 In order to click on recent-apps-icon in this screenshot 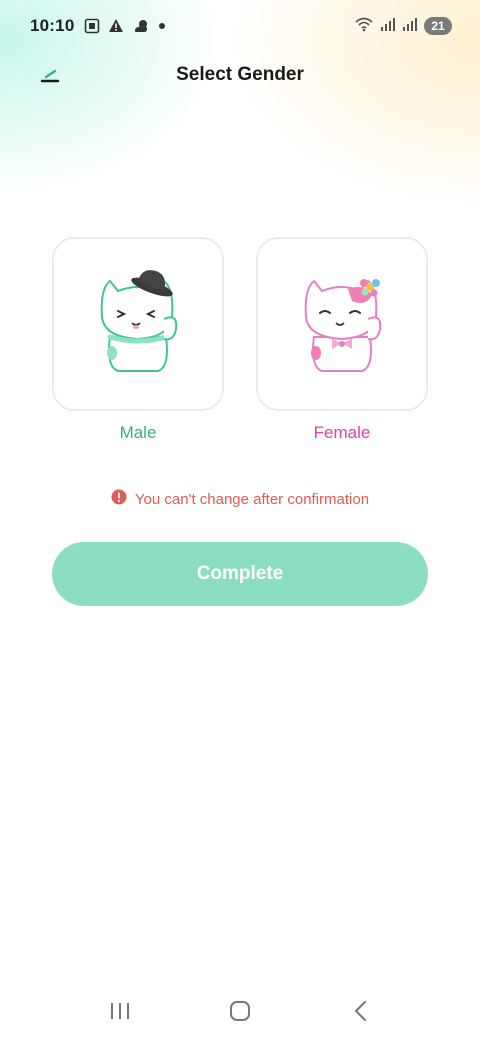, I will do `click(120, 1013)`.